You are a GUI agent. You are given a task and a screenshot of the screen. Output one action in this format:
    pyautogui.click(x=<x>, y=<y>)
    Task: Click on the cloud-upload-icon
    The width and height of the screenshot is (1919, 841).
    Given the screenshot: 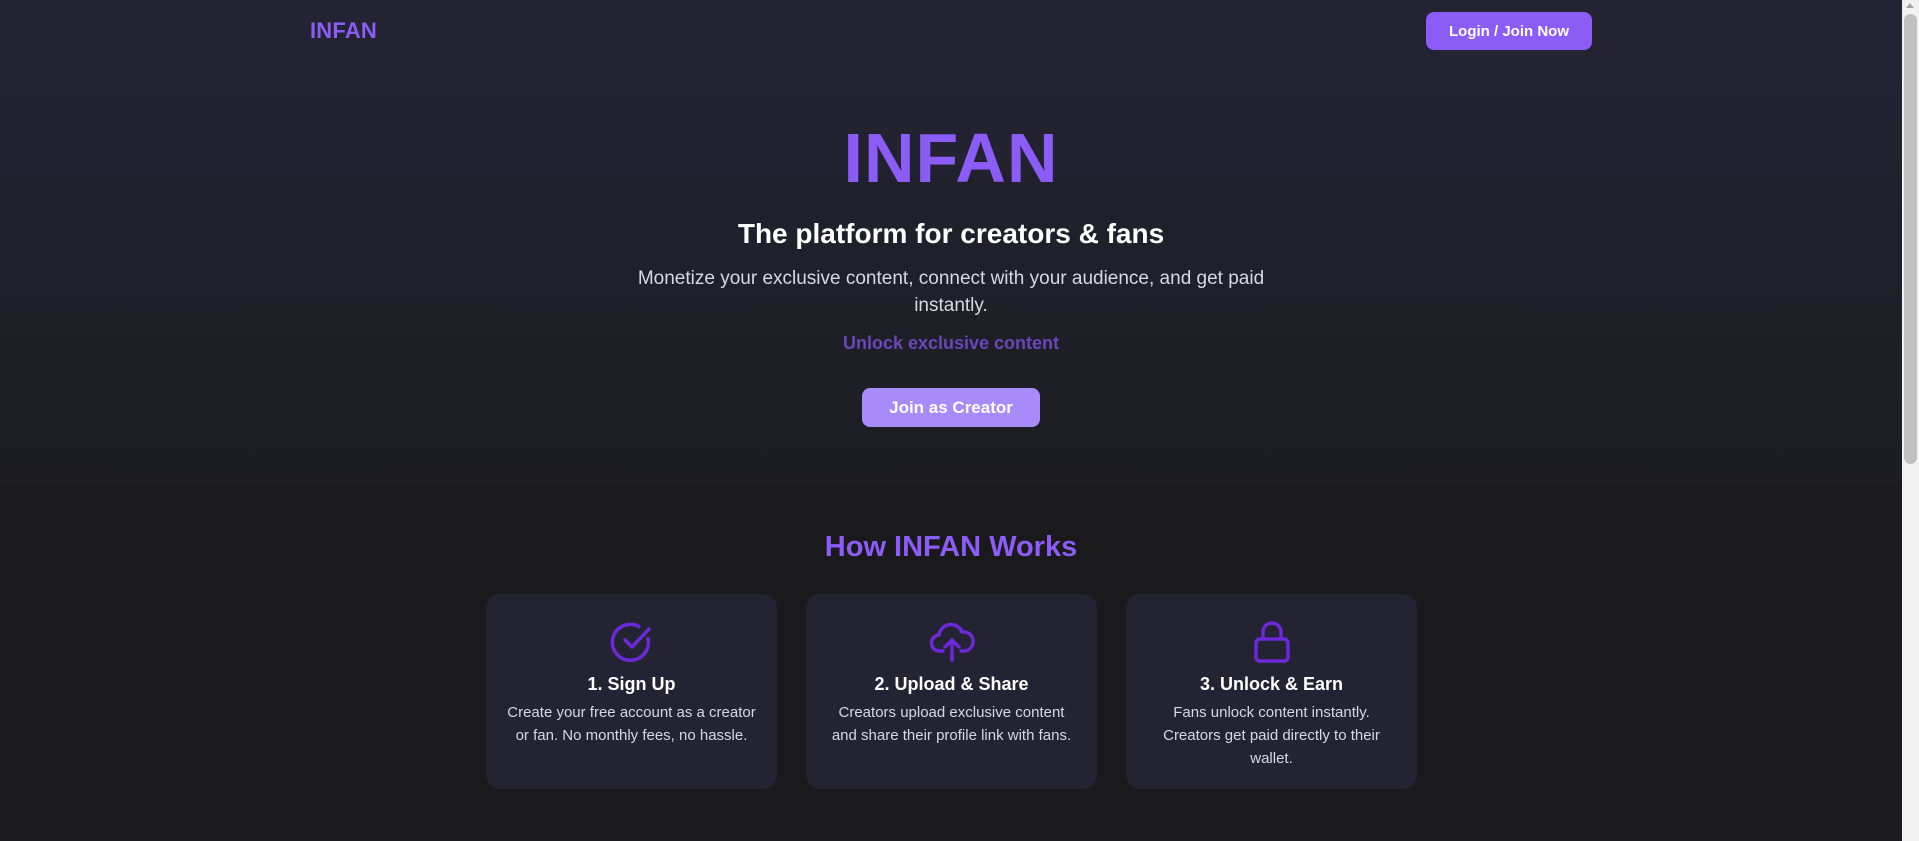 What is the action you would take?
    pyautogui.click(x=952, y=642)
    